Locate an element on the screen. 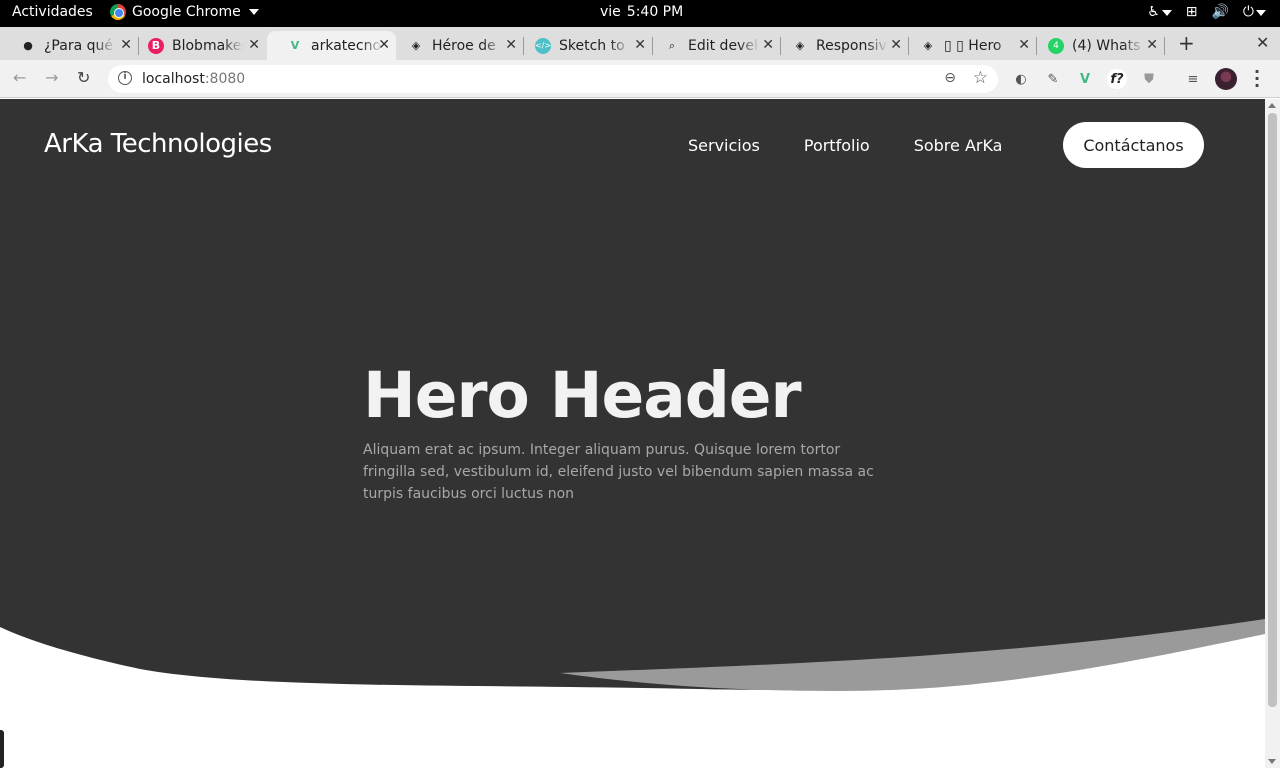 Image resolution: width=1280 pixels, height=768 pixels. main-nav: Servicios Portfolio Sobre ArKa is located at coordinates (845, 145).